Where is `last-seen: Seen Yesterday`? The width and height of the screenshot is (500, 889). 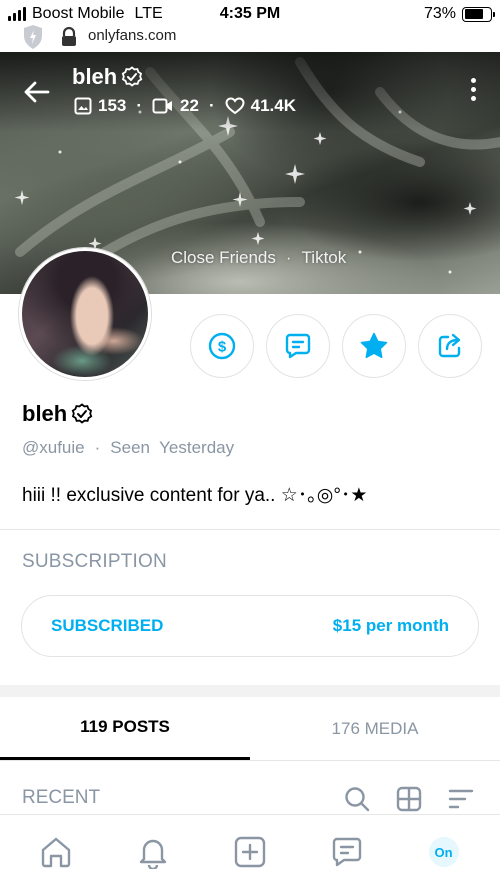
last-seen: Seen Yesterday is located at coordinates (172, 448).